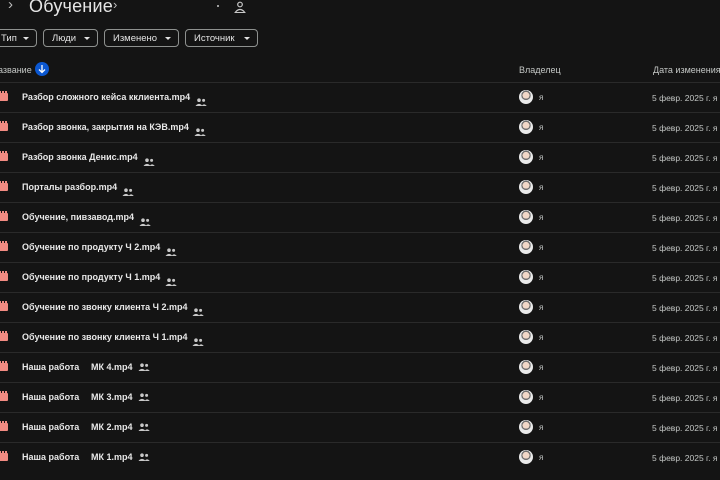 The height and width of the screenshot is (480, 720). I want to click on filter-modified-chip: Изменено, so click(141, 38).